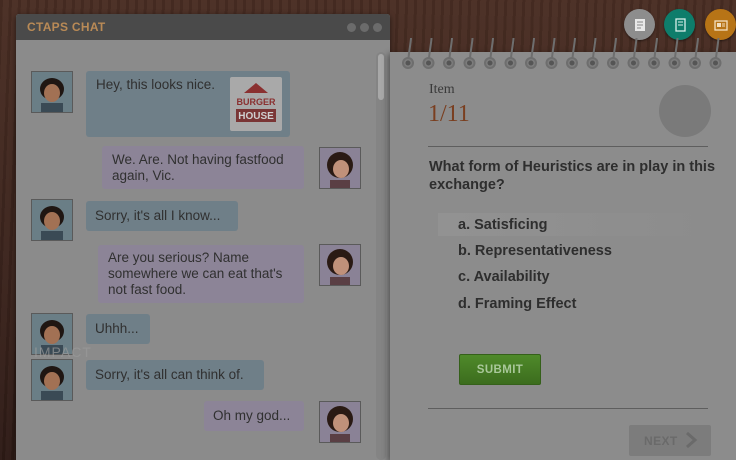  Describe the element at coordinates (661, 440) in the screenshot. I see `next-label: NEXT` at that location.